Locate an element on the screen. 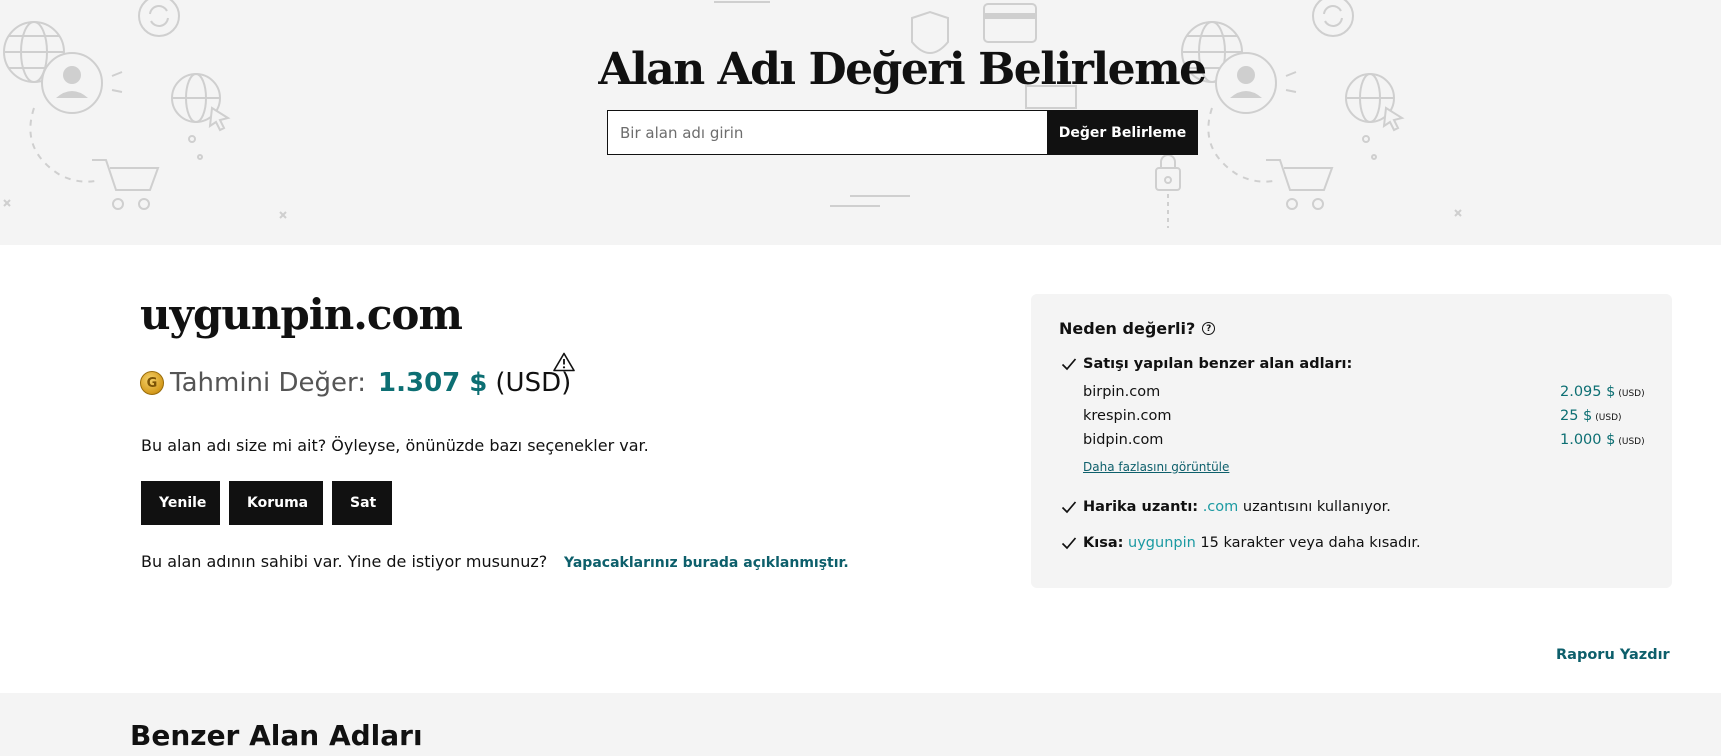 The width and height of the screenshot is (1721, 756). why-valuable-title: Neden değerli? ? is located at coordinates (1137, 328).